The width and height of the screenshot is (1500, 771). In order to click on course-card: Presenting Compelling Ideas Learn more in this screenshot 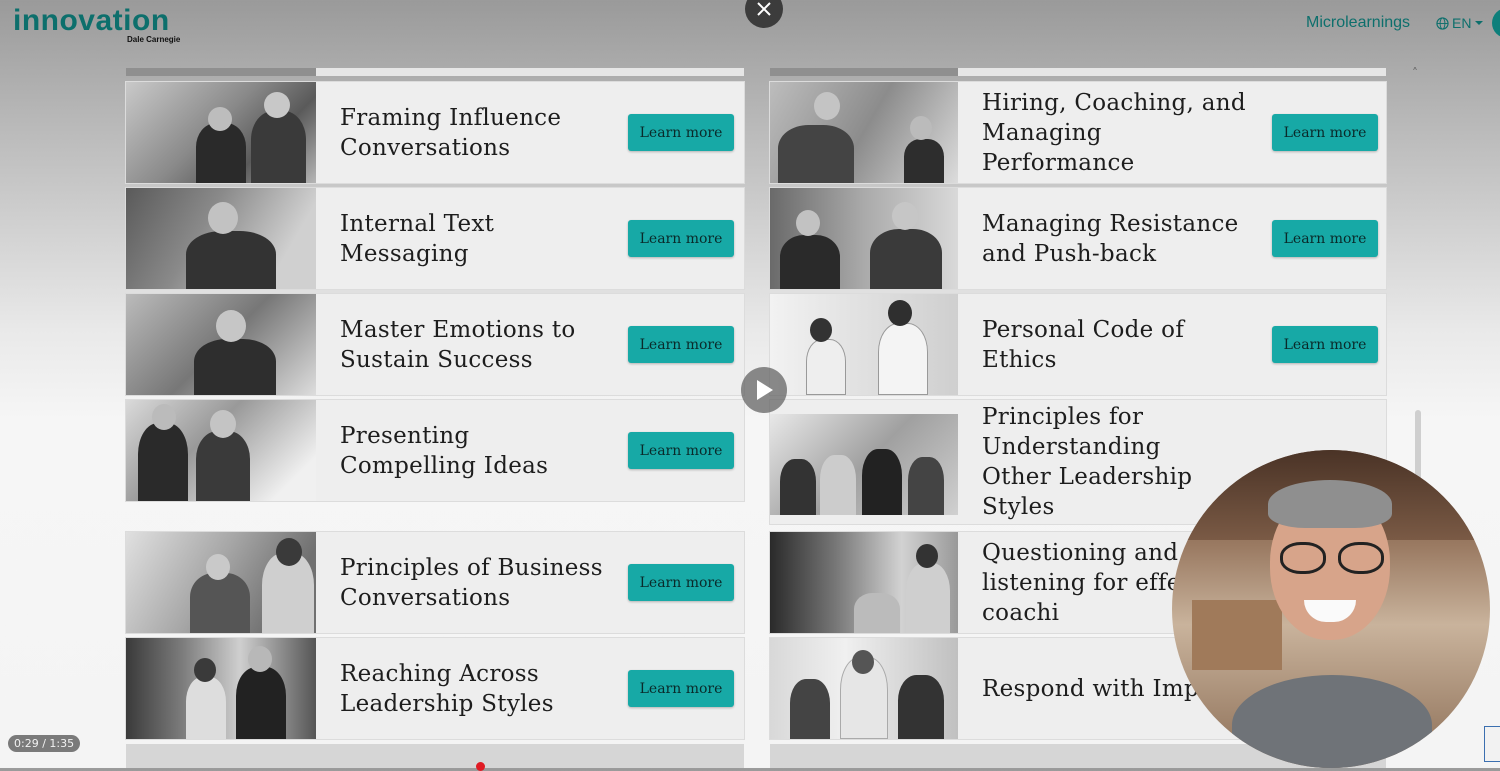, I will do `click(435, 450)`.